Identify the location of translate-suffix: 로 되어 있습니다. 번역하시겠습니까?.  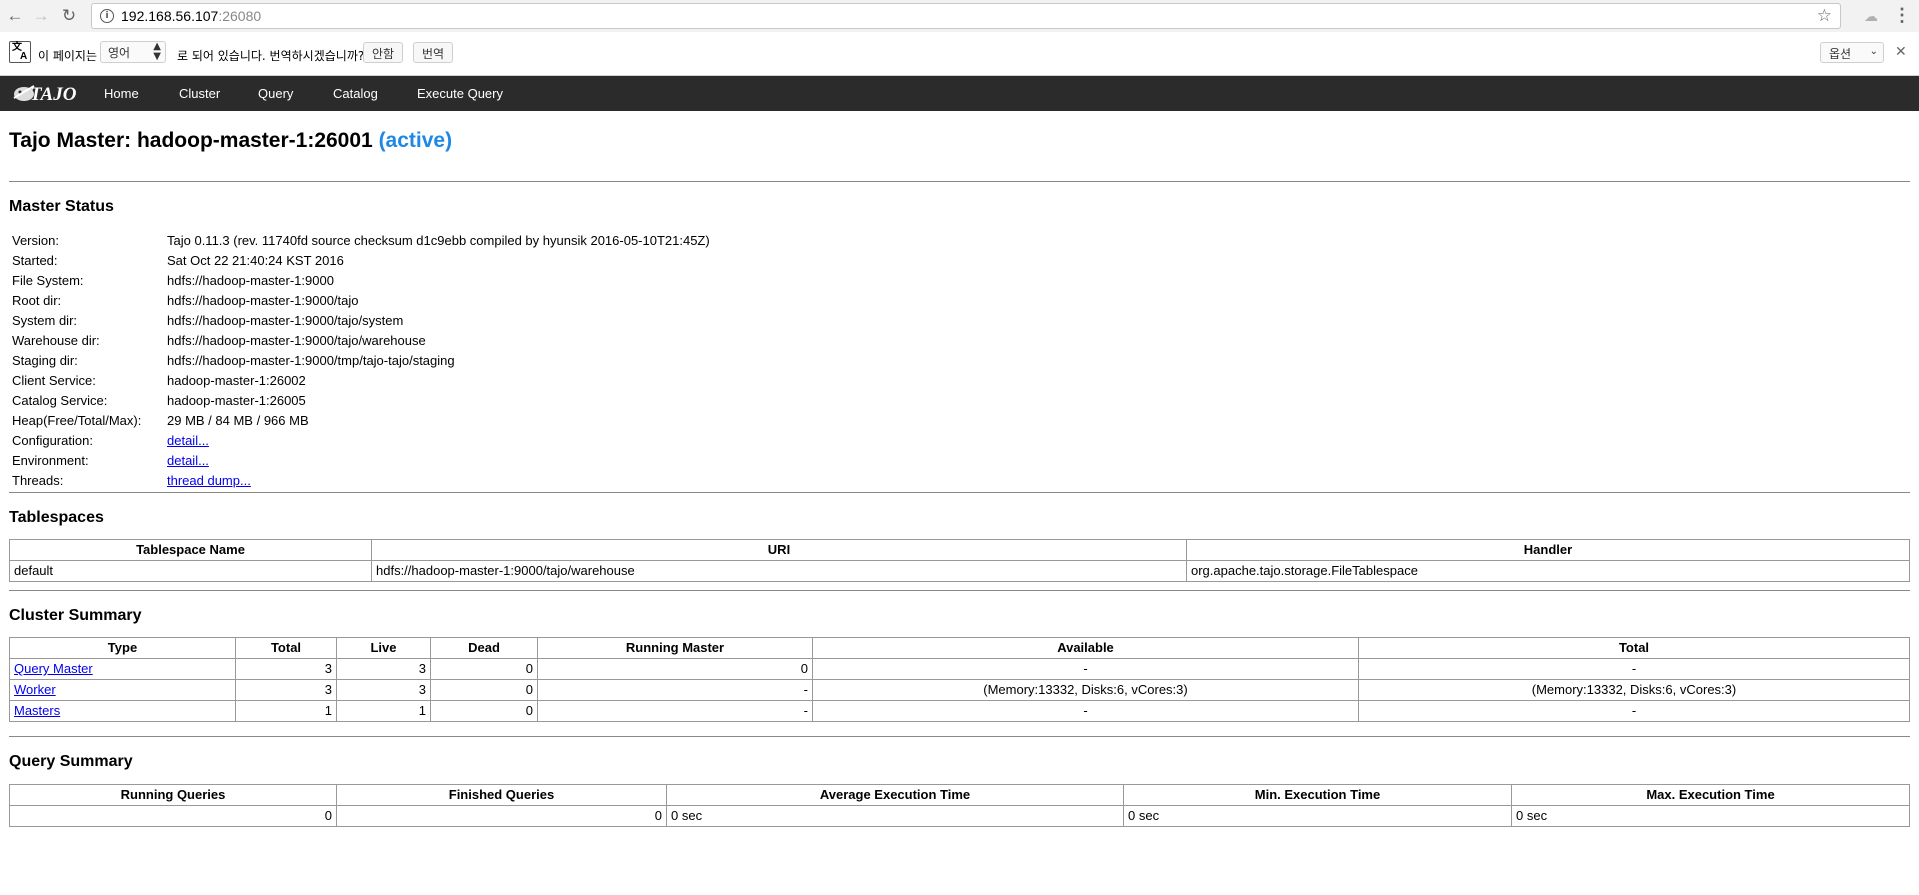
(271, 56).